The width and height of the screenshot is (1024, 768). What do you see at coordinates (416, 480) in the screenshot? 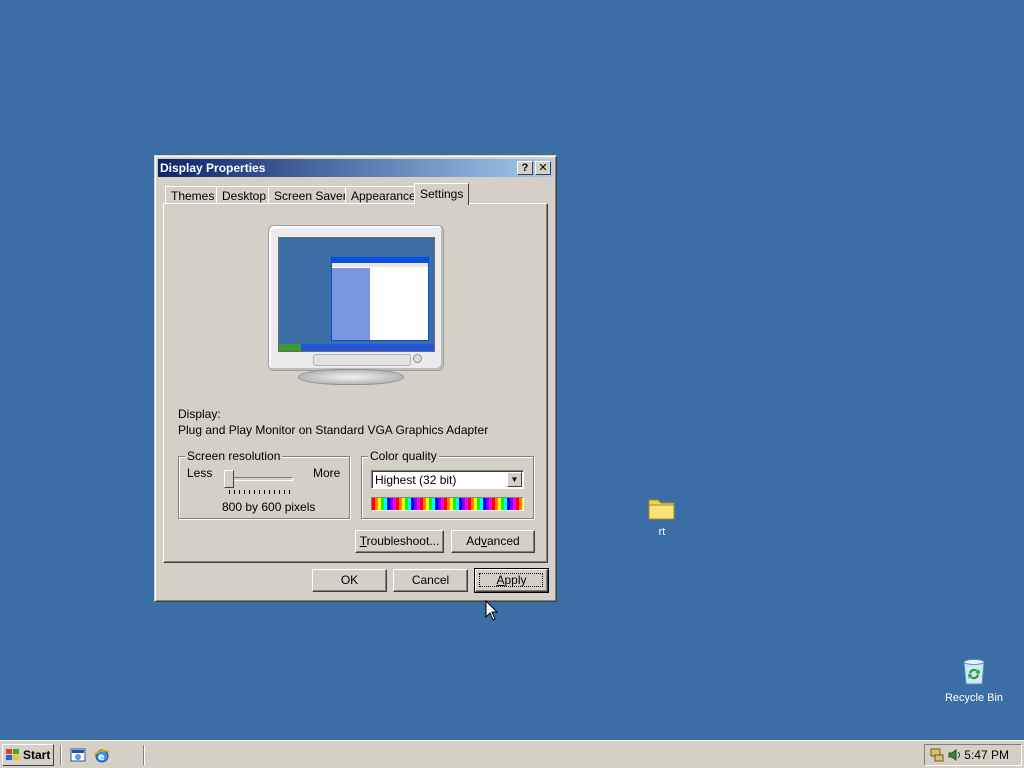
I see `color-quality-value: Highest (32 bit)` at bounding box center [416, 480].